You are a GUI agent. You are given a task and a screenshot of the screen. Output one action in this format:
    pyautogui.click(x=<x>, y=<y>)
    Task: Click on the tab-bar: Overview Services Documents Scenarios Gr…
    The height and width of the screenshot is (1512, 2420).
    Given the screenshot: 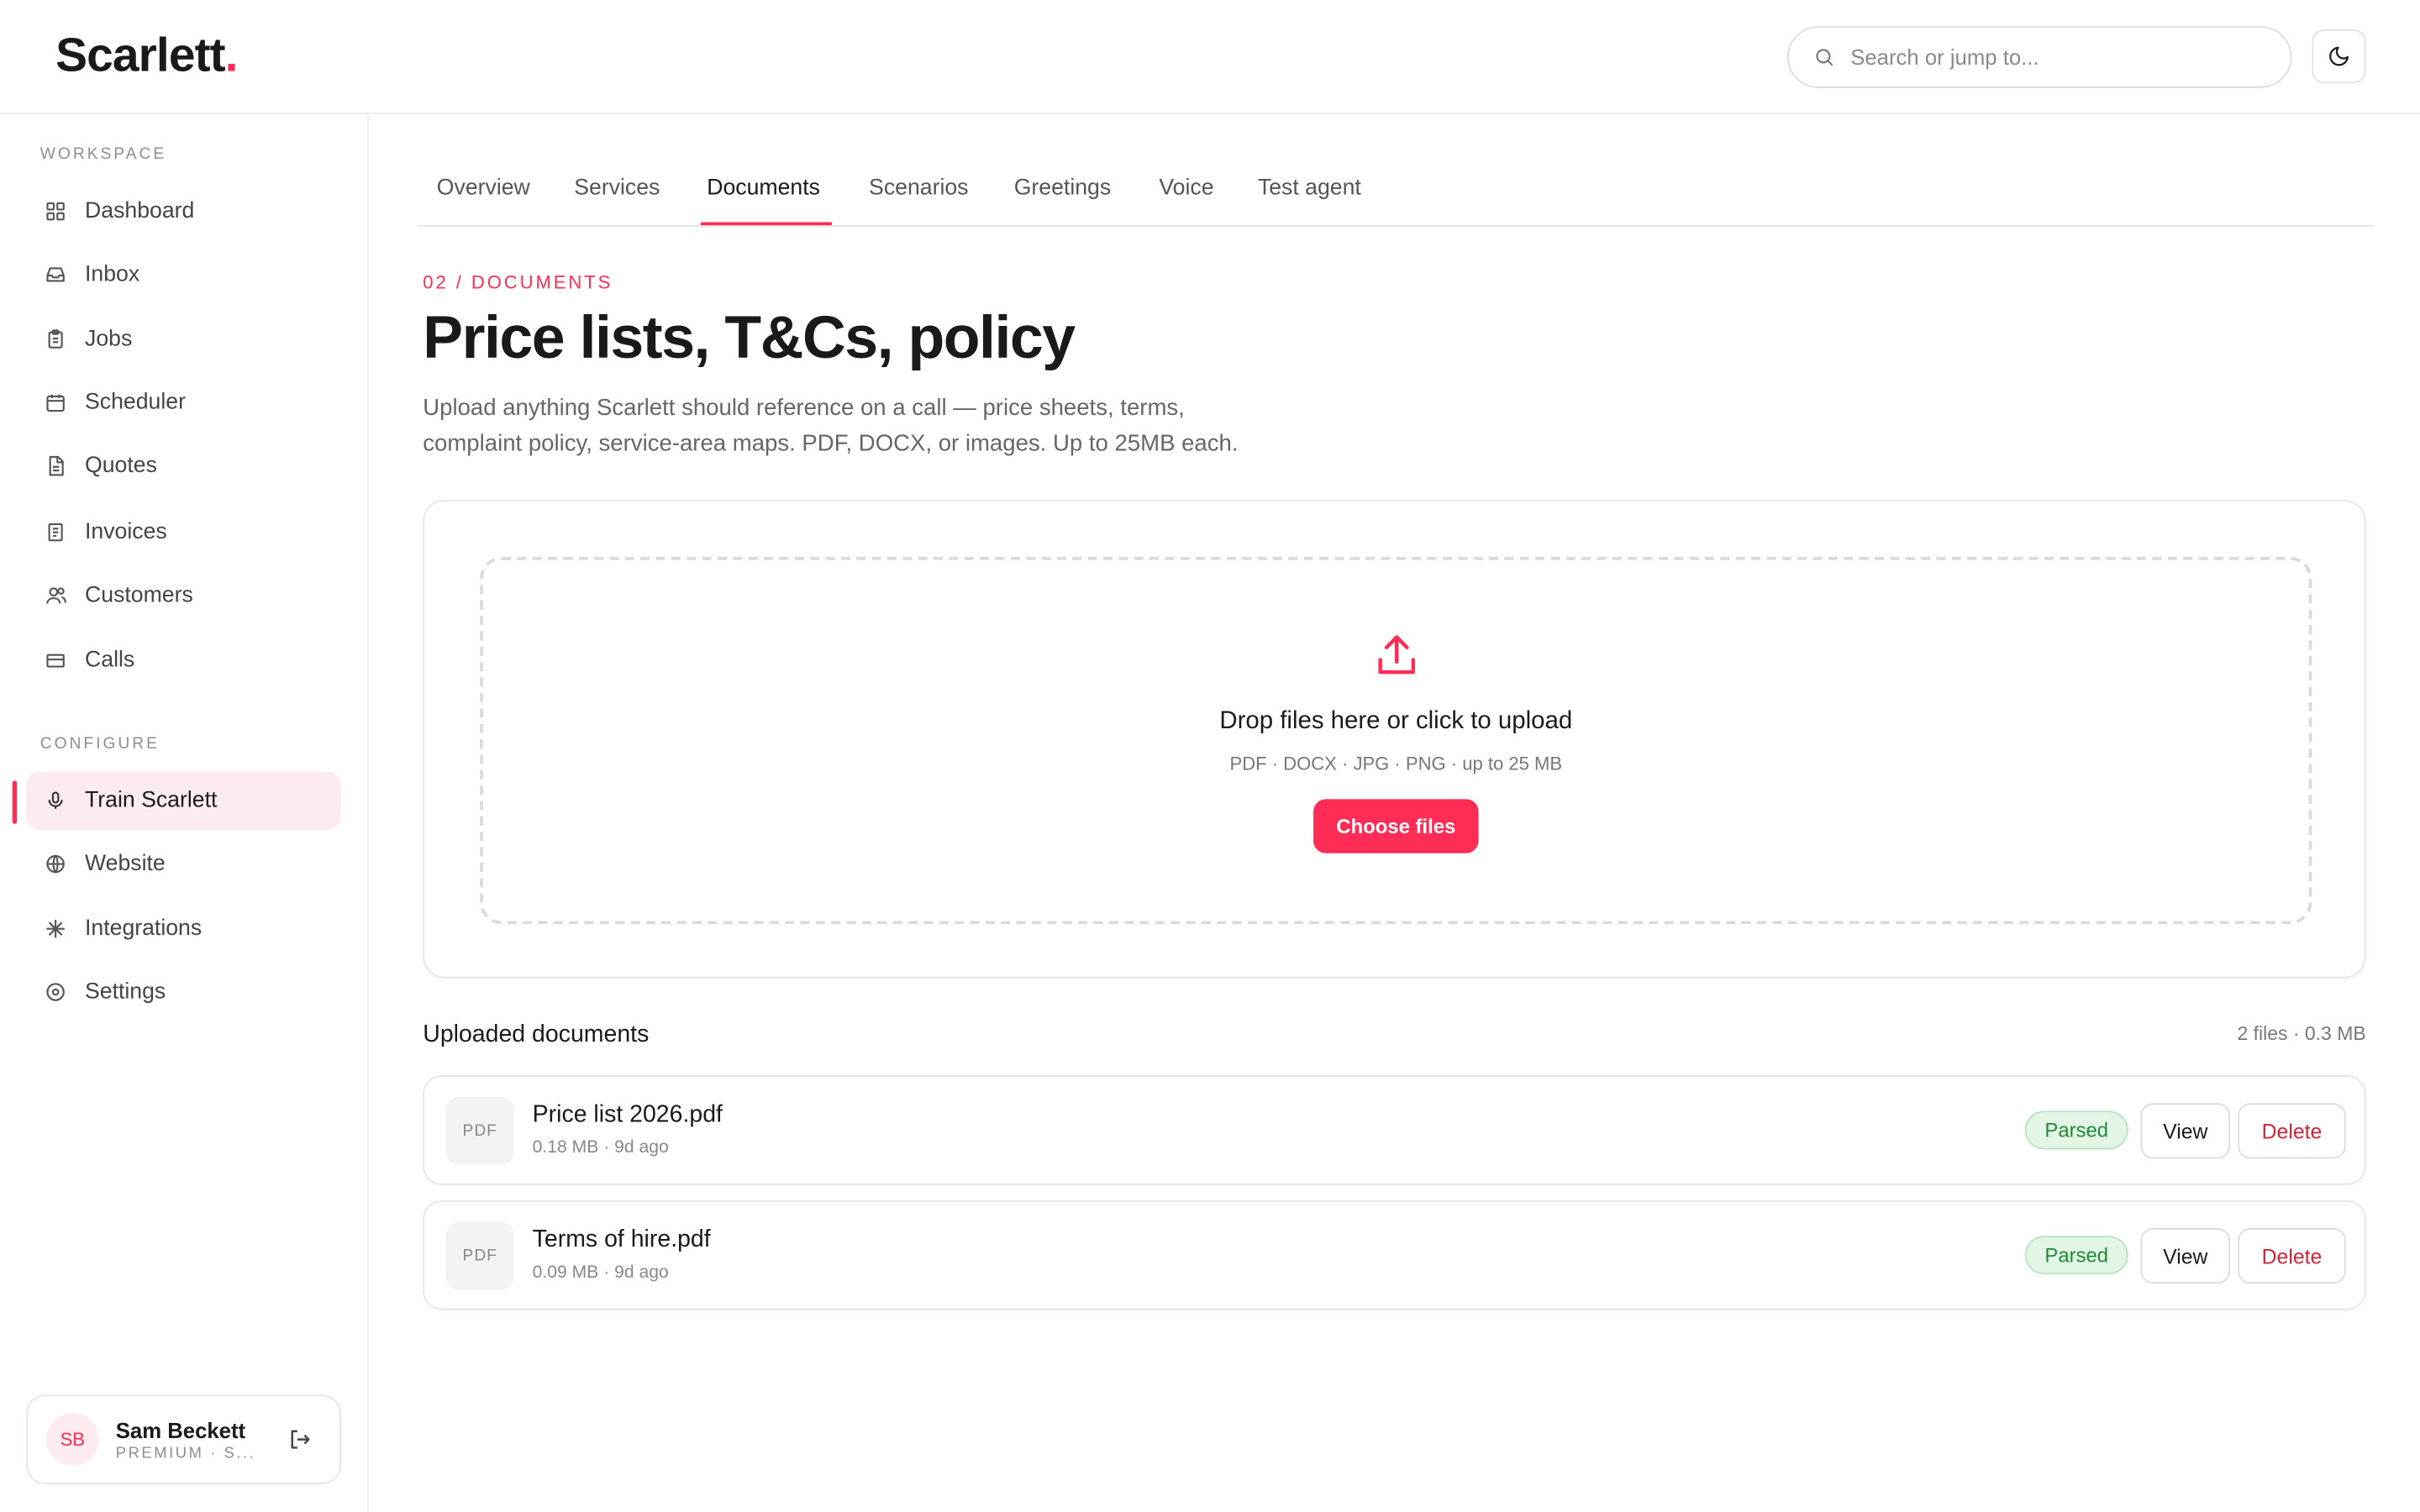 What is the action you would take?
    pyautogui.click(x=1395, y=191)
    